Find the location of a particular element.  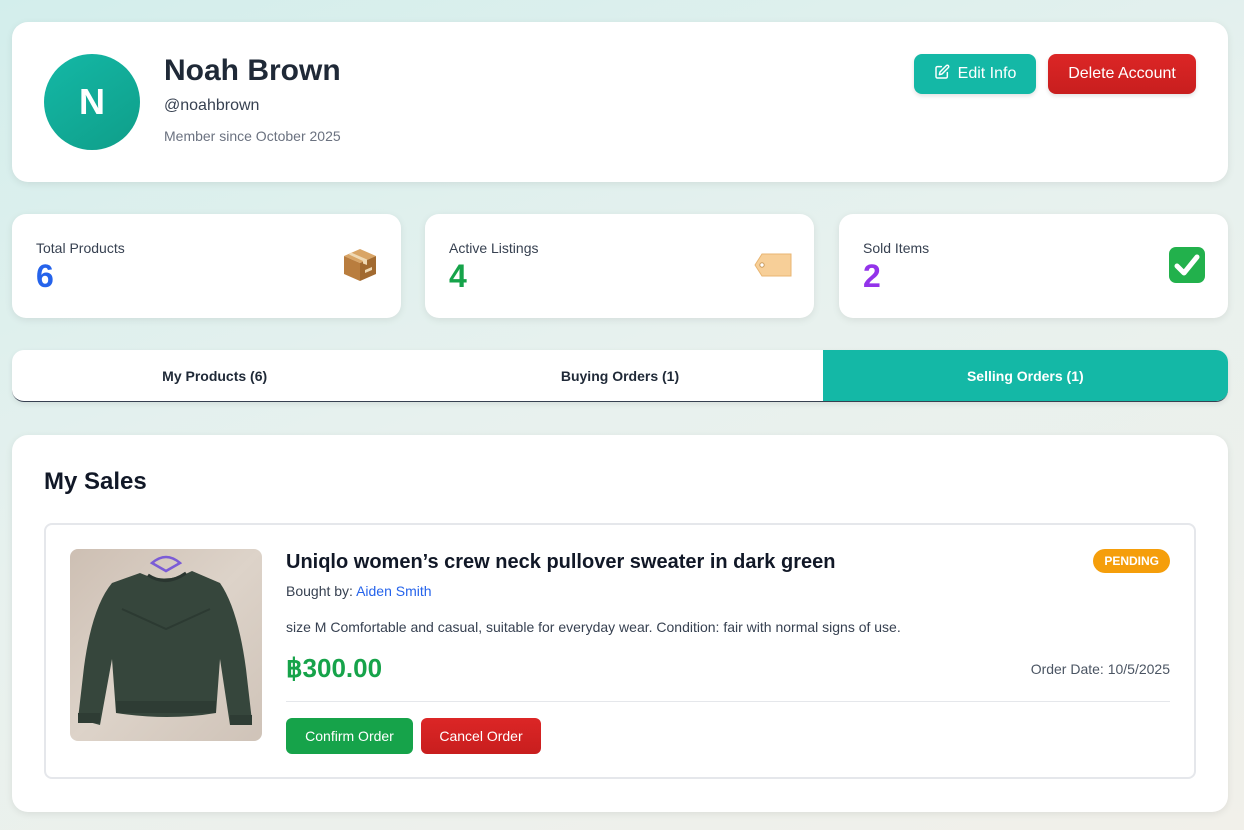

confirm-order-button: Confirm Order is located at coordinates (349, 736).